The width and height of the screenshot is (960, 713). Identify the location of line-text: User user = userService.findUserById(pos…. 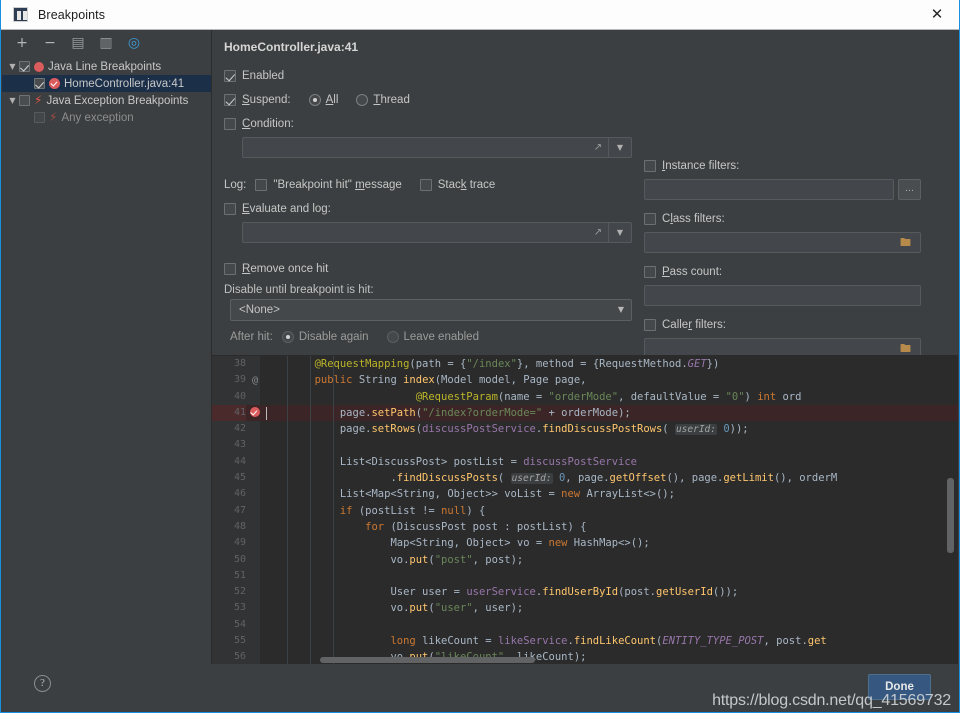
(564, 592).